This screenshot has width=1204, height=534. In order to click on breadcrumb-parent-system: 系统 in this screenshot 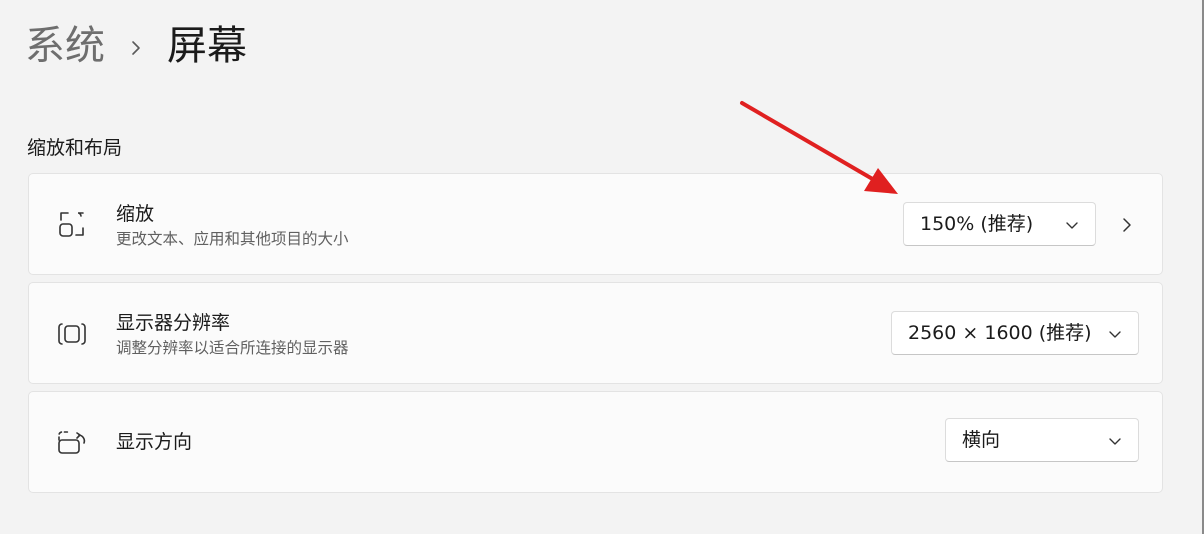, I will do `click(65, 46)`.